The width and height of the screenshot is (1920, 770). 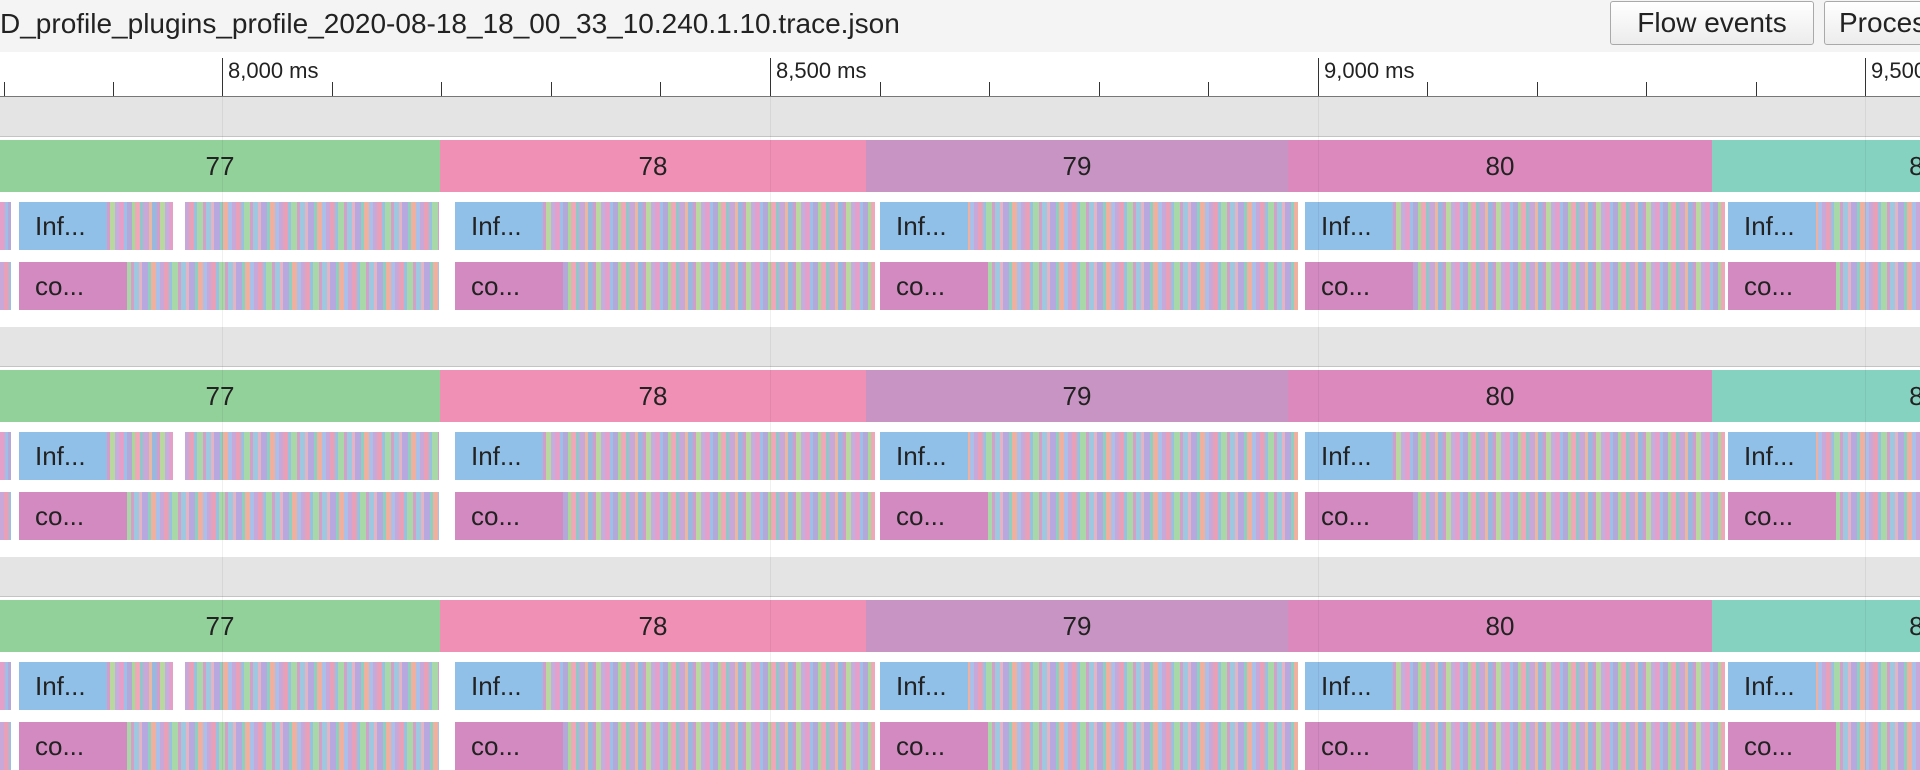 What do you see at coordinates (1914, 396) in the screenshot?
I see `step-label-81: 81` at bounding box center [1914, 396].